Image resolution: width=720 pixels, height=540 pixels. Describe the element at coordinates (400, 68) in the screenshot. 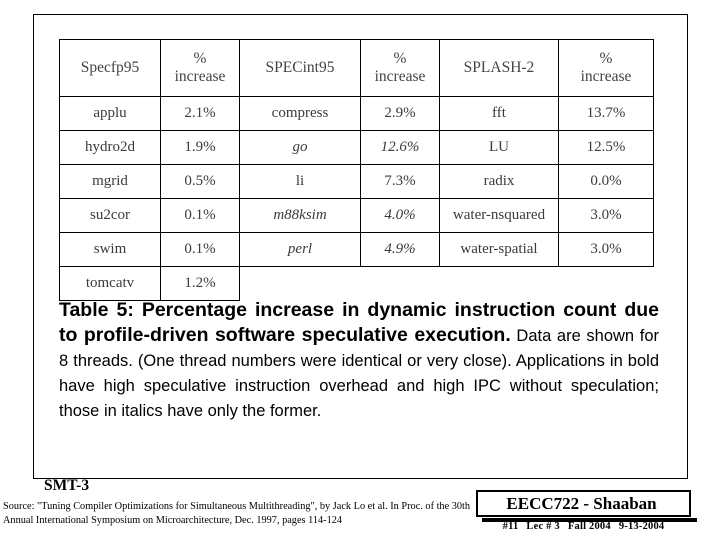

I see `column-header-increase-2: % increase` at that location.